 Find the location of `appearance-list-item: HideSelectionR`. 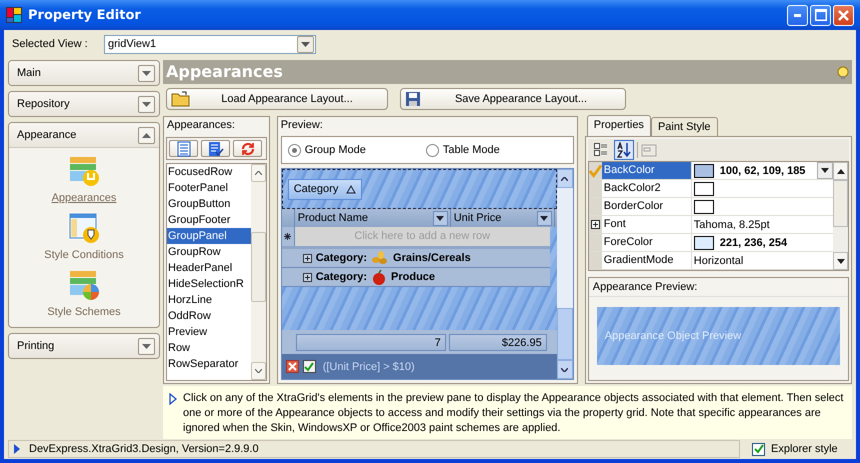

appearance-list-item: HideSelectionR is located at coordinates (209, 284).